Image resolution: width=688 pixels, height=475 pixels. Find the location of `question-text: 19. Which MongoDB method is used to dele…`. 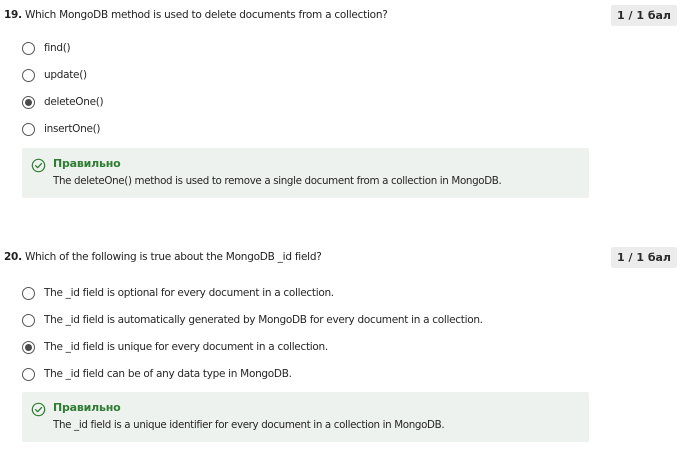

question-text: 19. Which MongoDB method is used to dele… is located at coordinates (196, 15).